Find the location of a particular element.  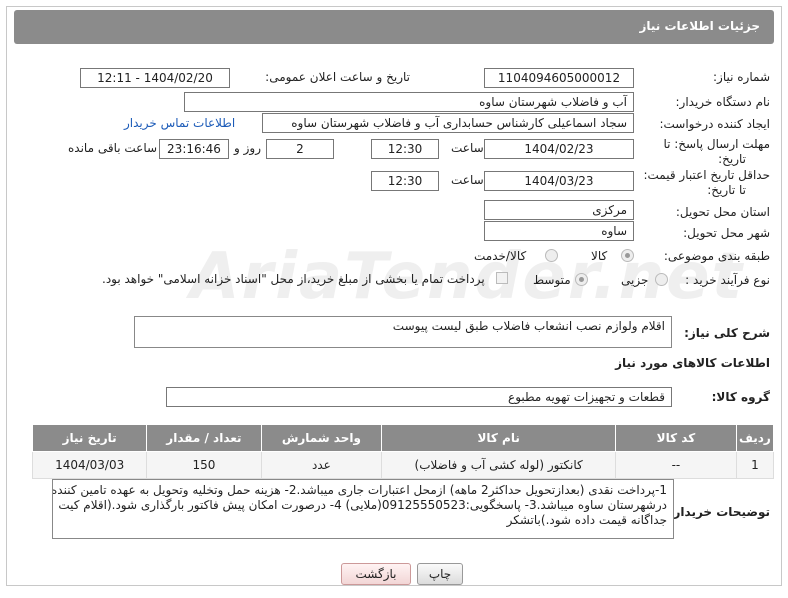

process-option-minor: جزیی is located at coordinates (635, 280).